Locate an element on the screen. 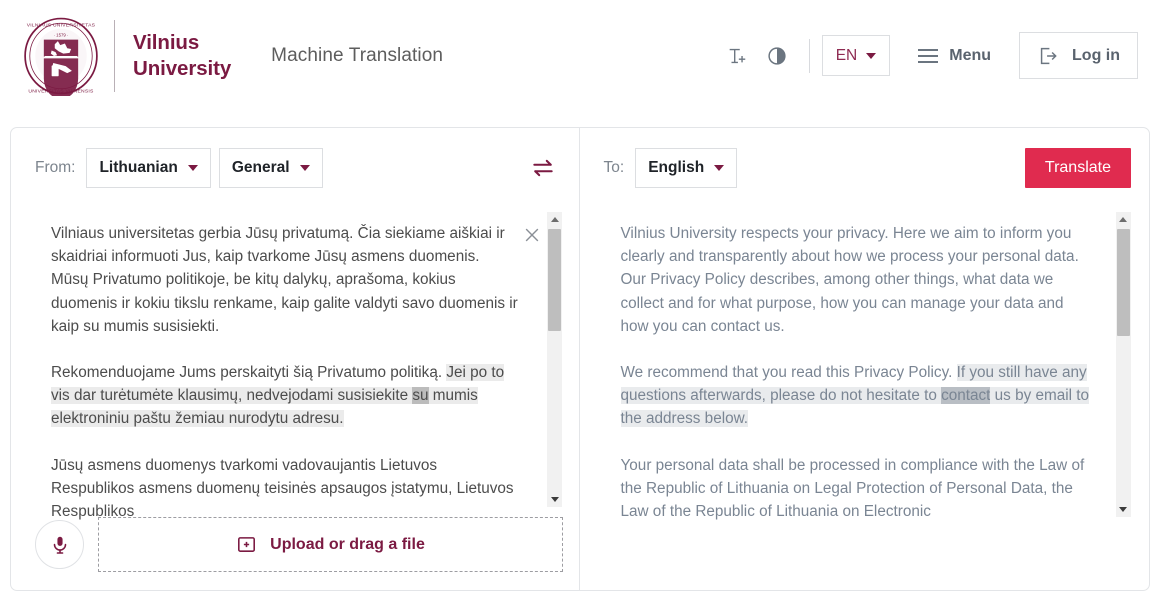 The height and width of the screenshot is (601, 1160). swap-languages-button is located at coordinates (543, 168).